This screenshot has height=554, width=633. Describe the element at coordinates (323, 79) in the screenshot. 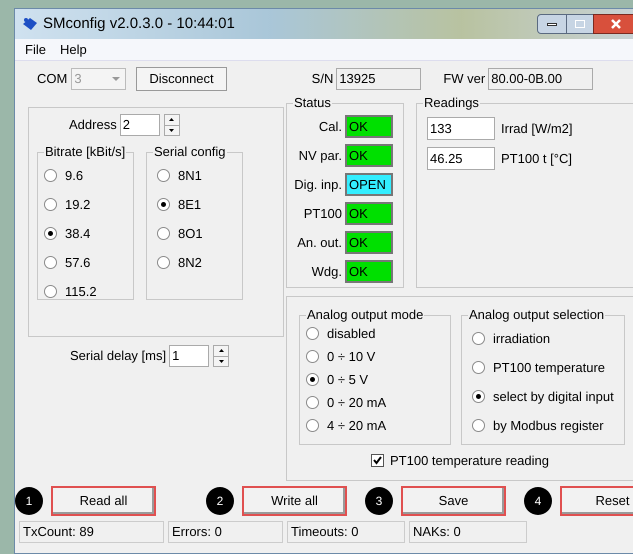

I see `sn-label: S/N` at that location.